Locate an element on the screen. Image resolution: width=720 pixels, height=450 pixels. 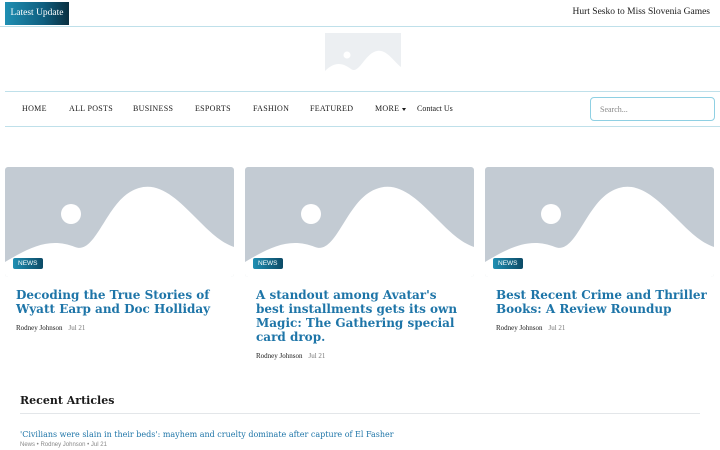
search-input is located at coordinates (652, 109).